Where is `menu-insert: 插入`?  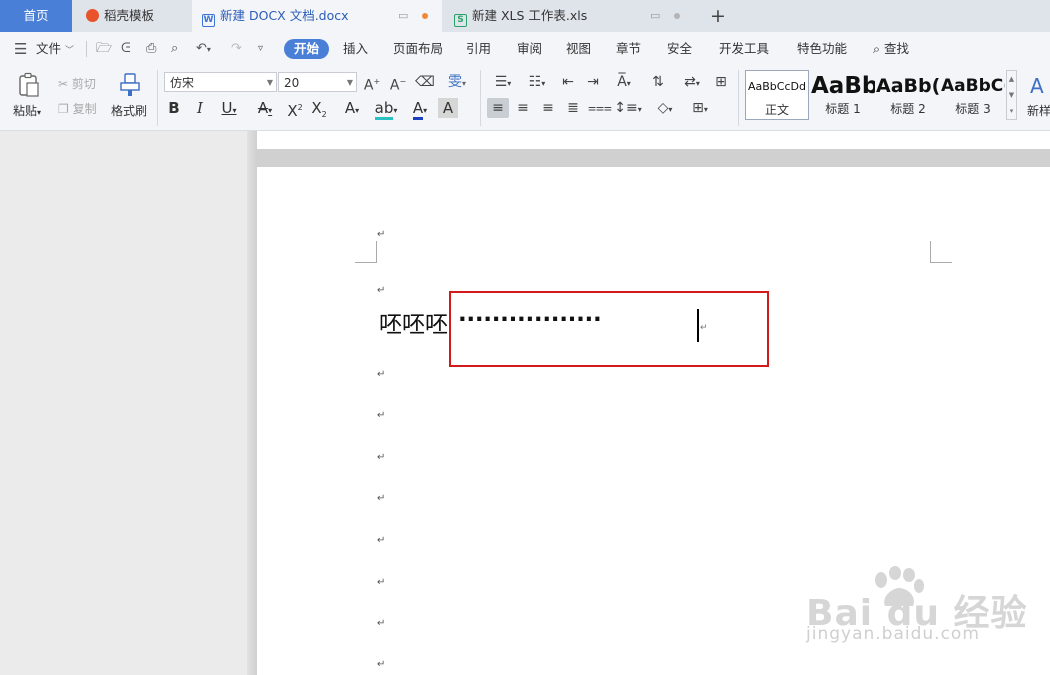
menu-insert: 插入 is located at coordinates (355, 49).